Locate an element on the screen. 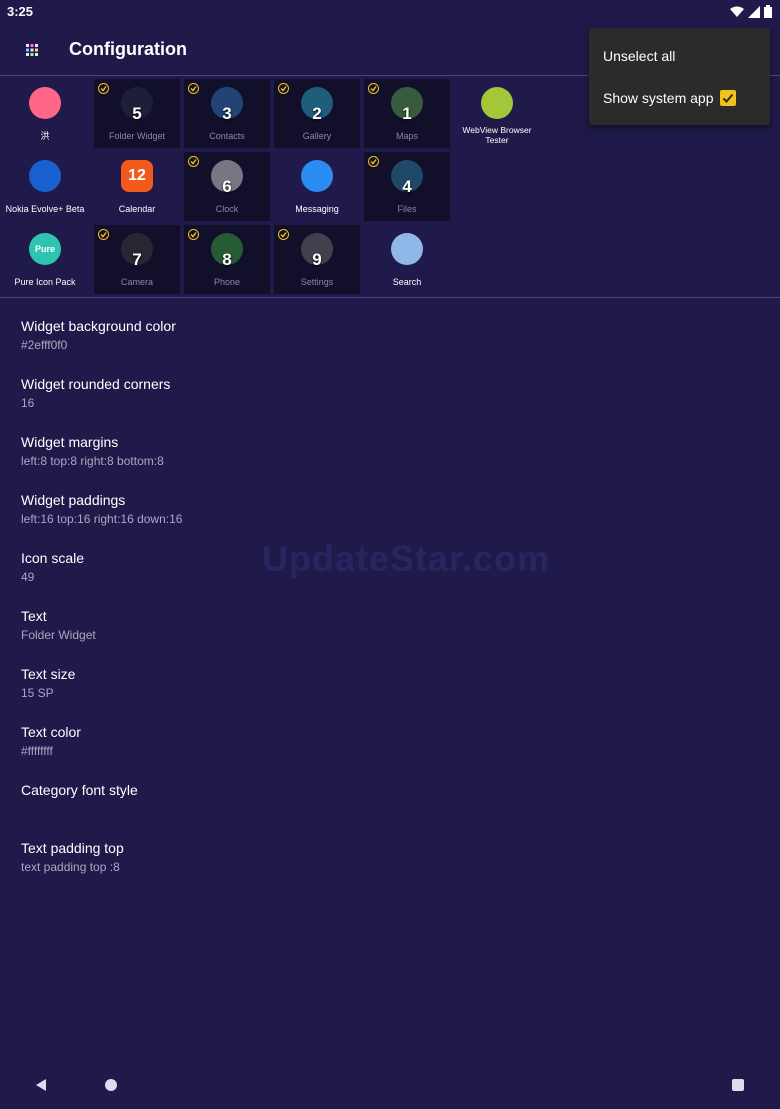  setting-title: Category font style is located at coordinates (79, 790).